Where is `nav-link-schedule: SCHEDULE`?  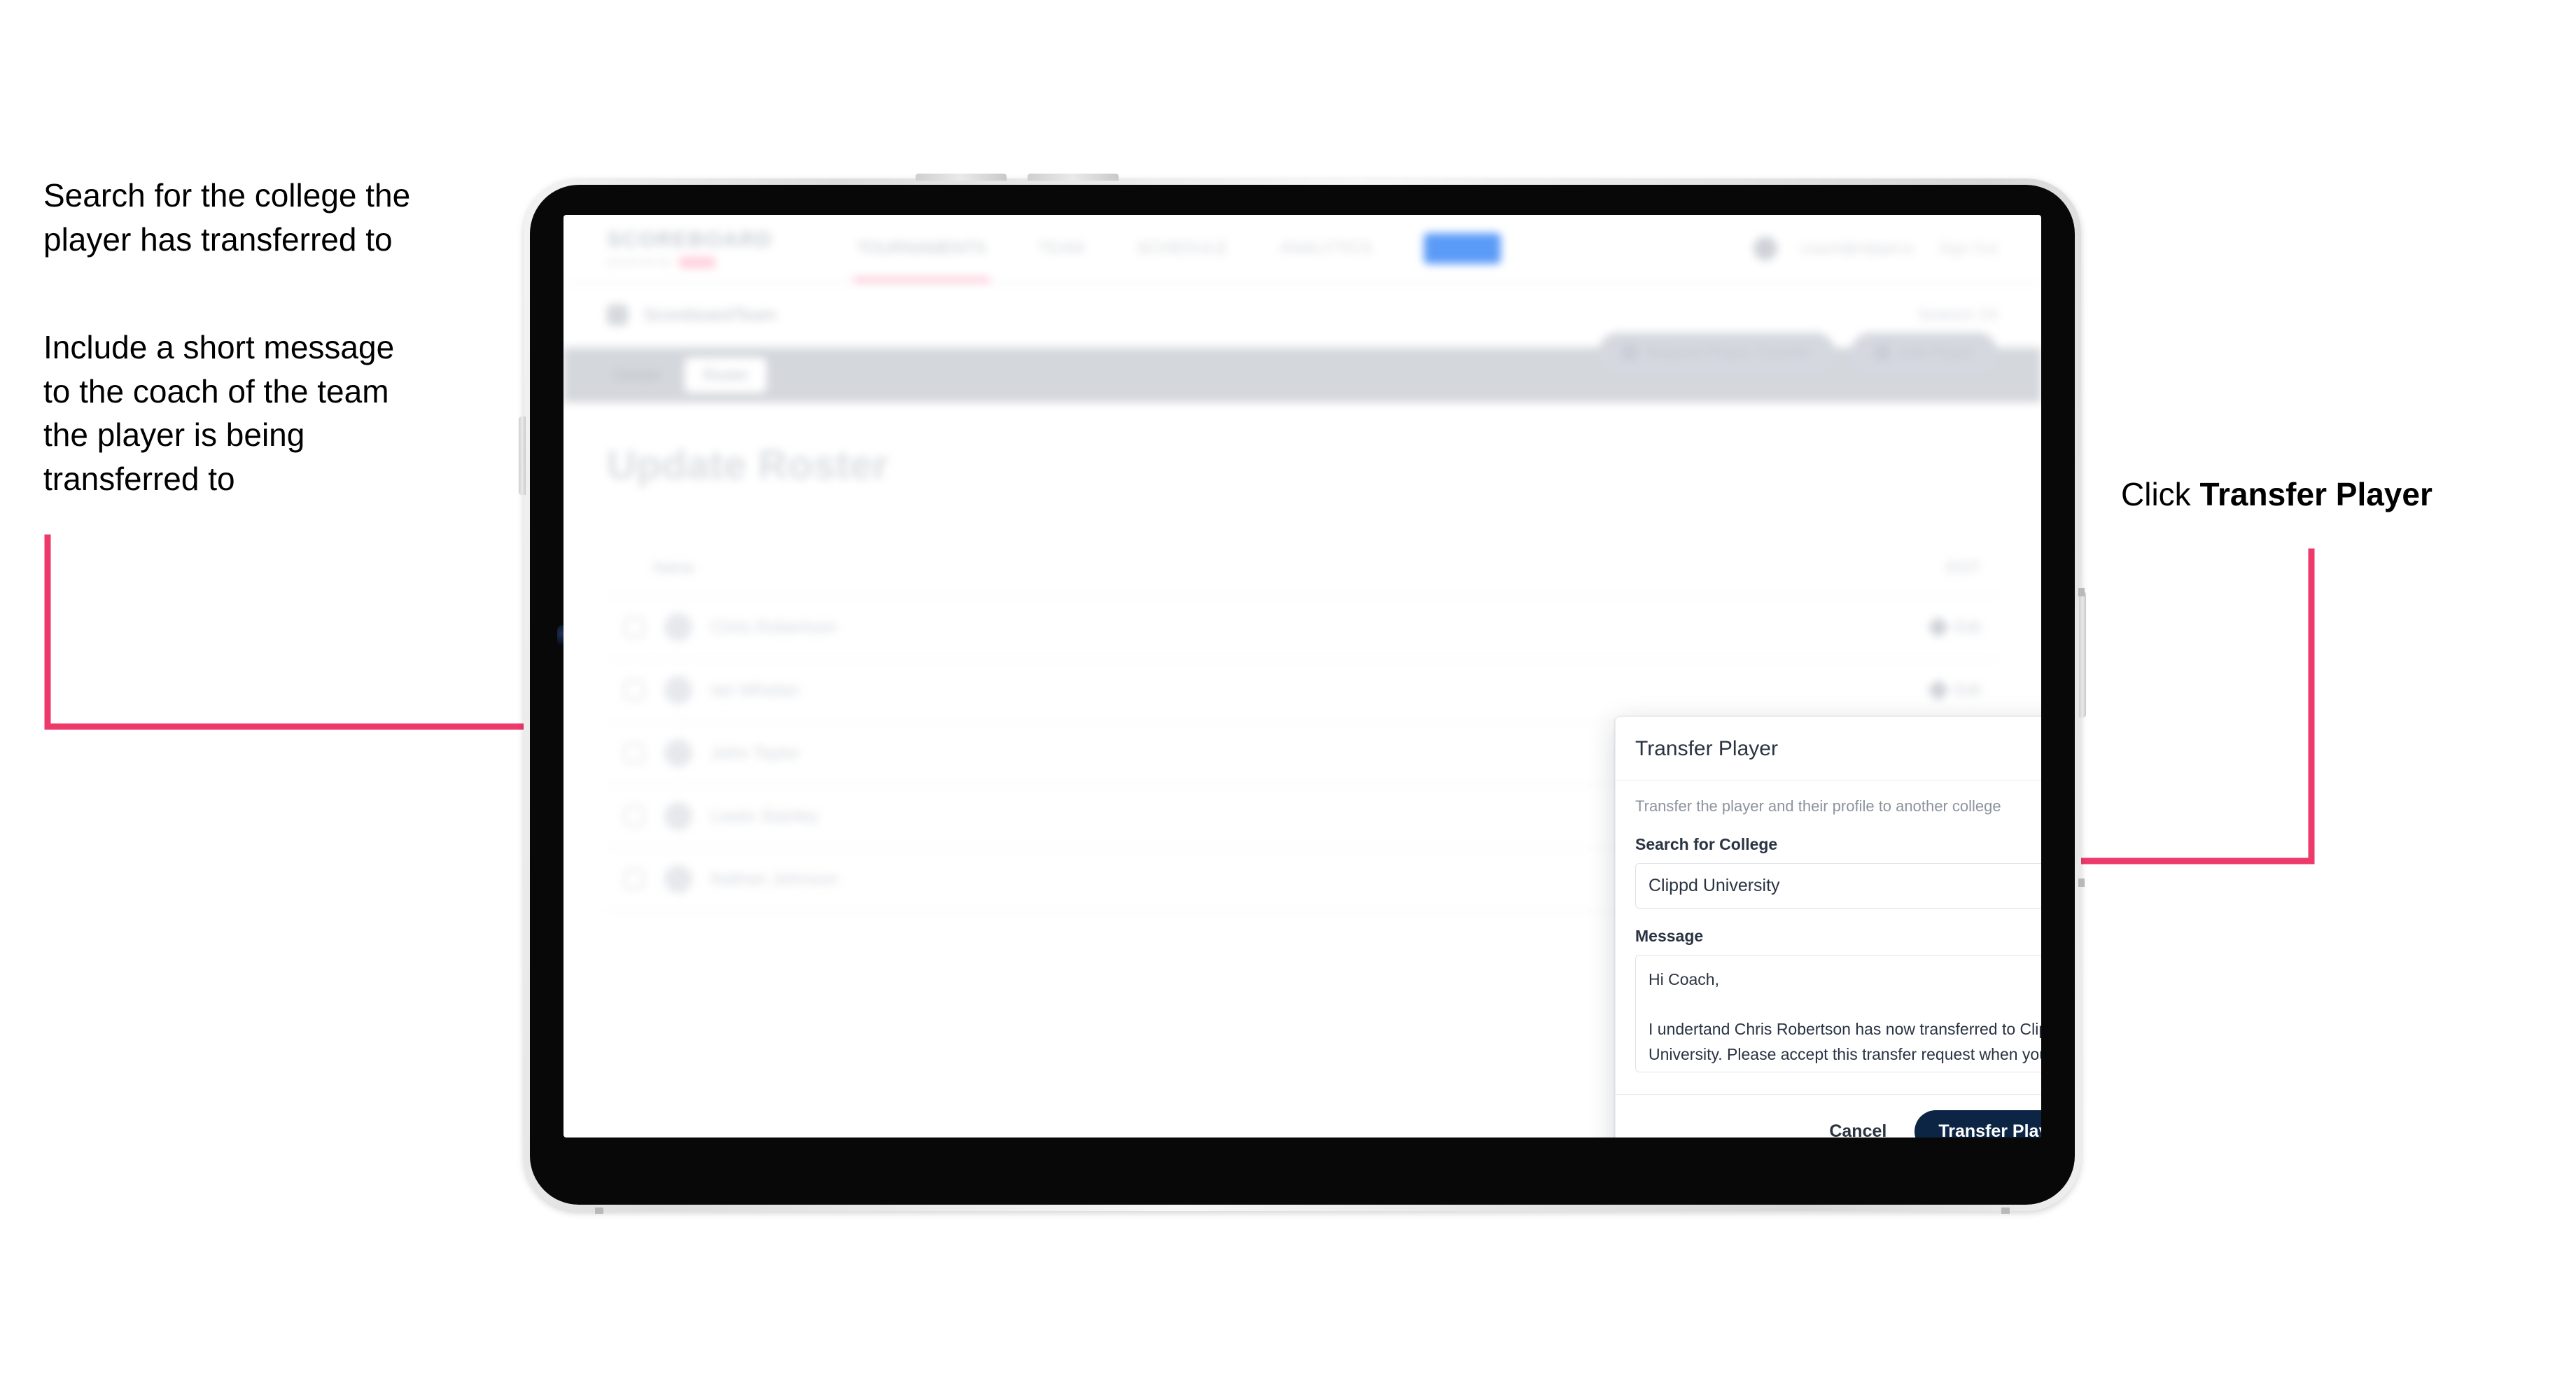
nav-link-schedule: SCHEDULE is located at coordinates (1182, 248).